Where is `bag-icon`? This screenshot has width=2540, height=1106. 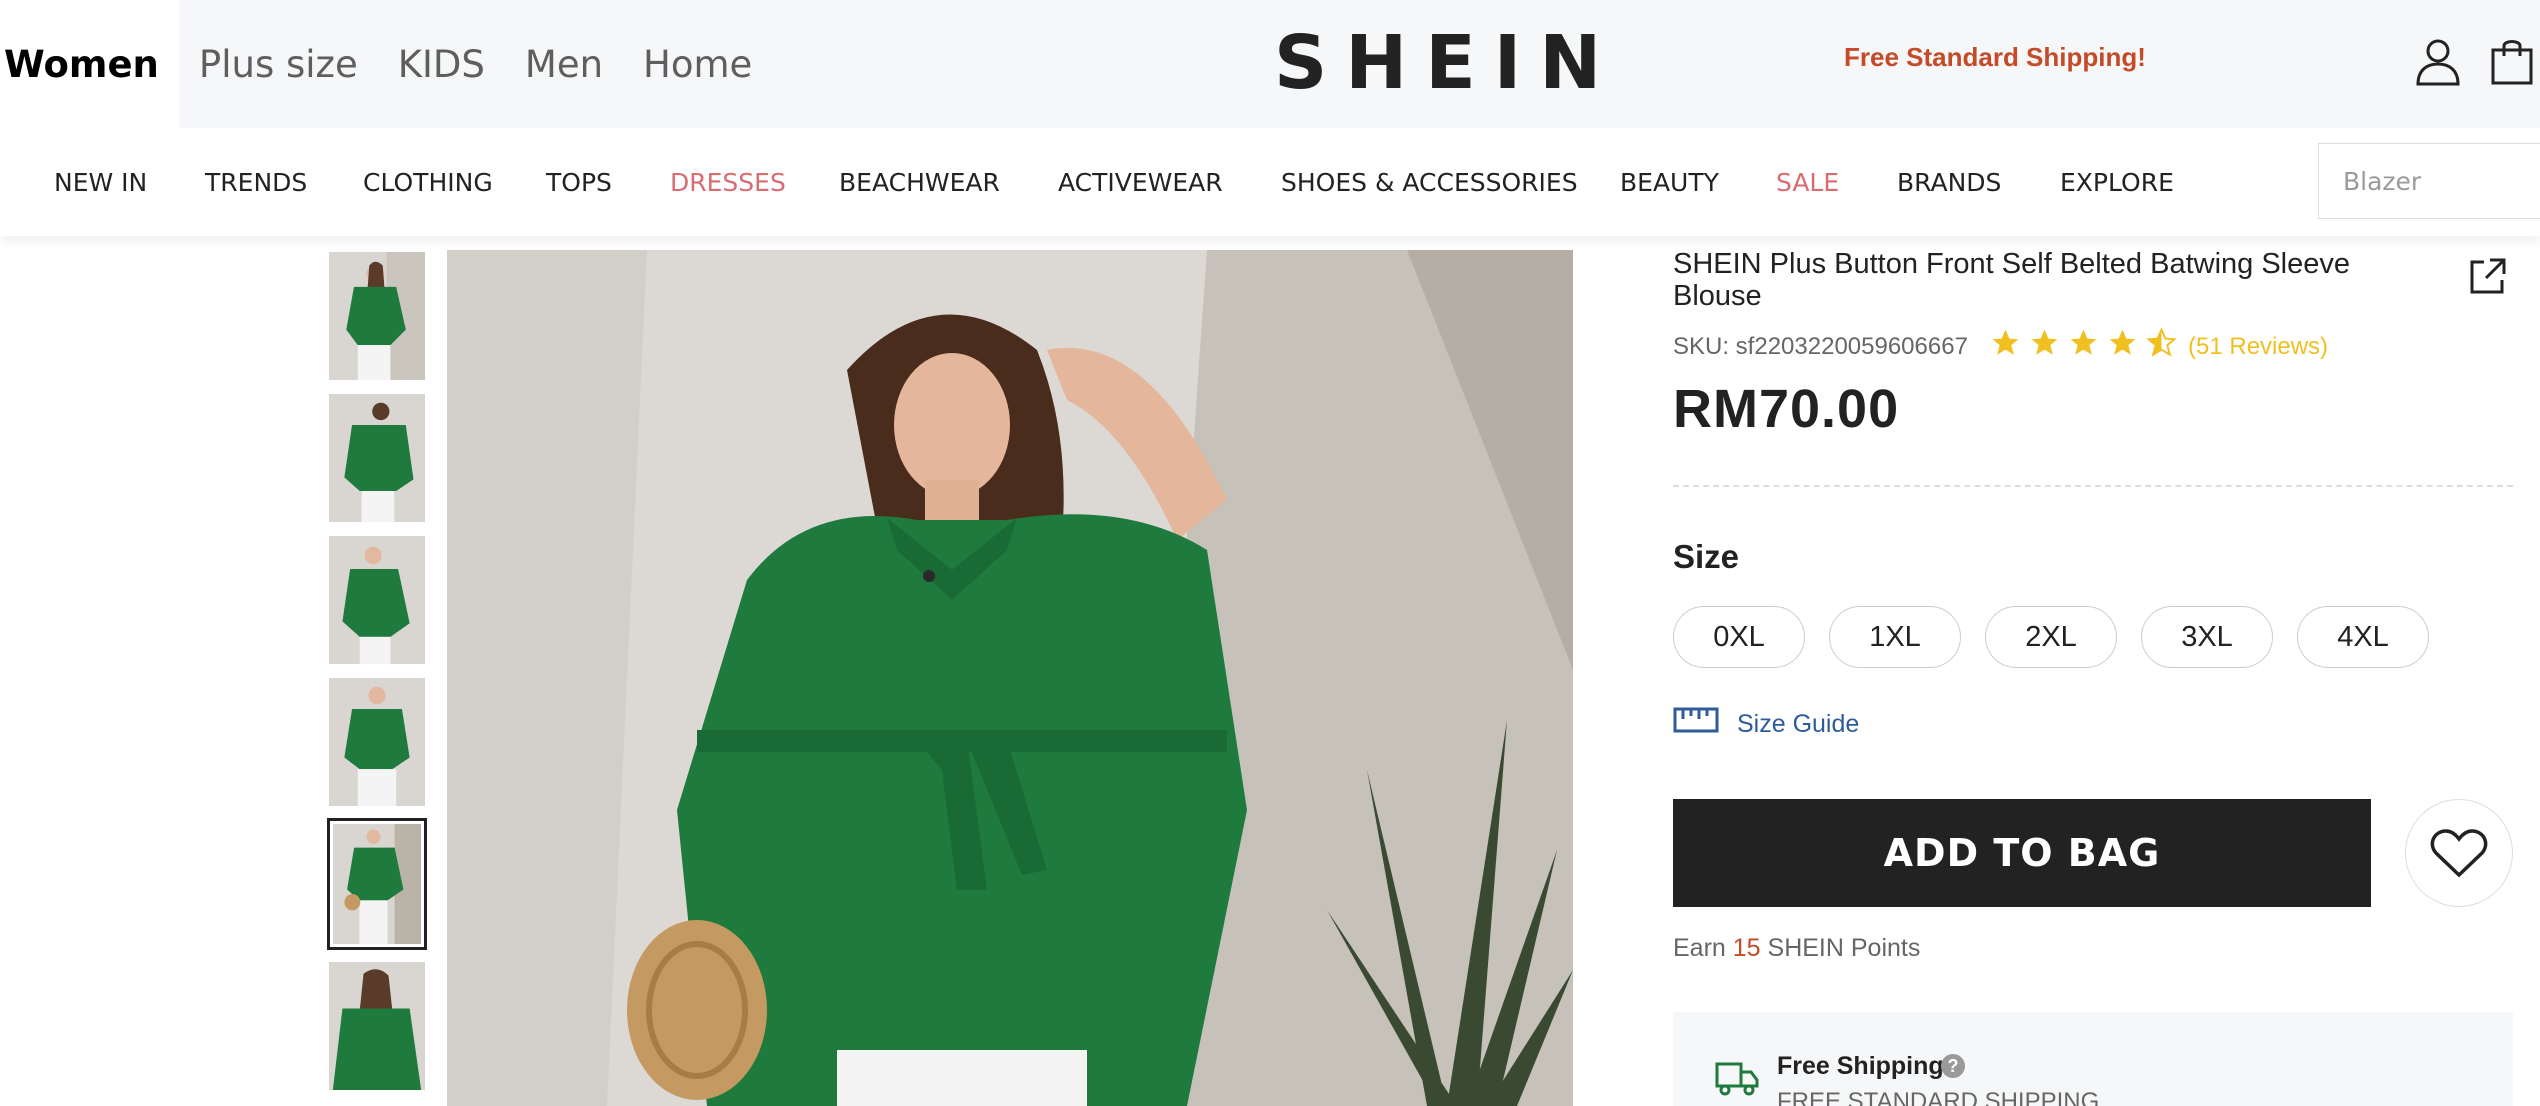
bag-icon is located at coordinates (2512, 61).